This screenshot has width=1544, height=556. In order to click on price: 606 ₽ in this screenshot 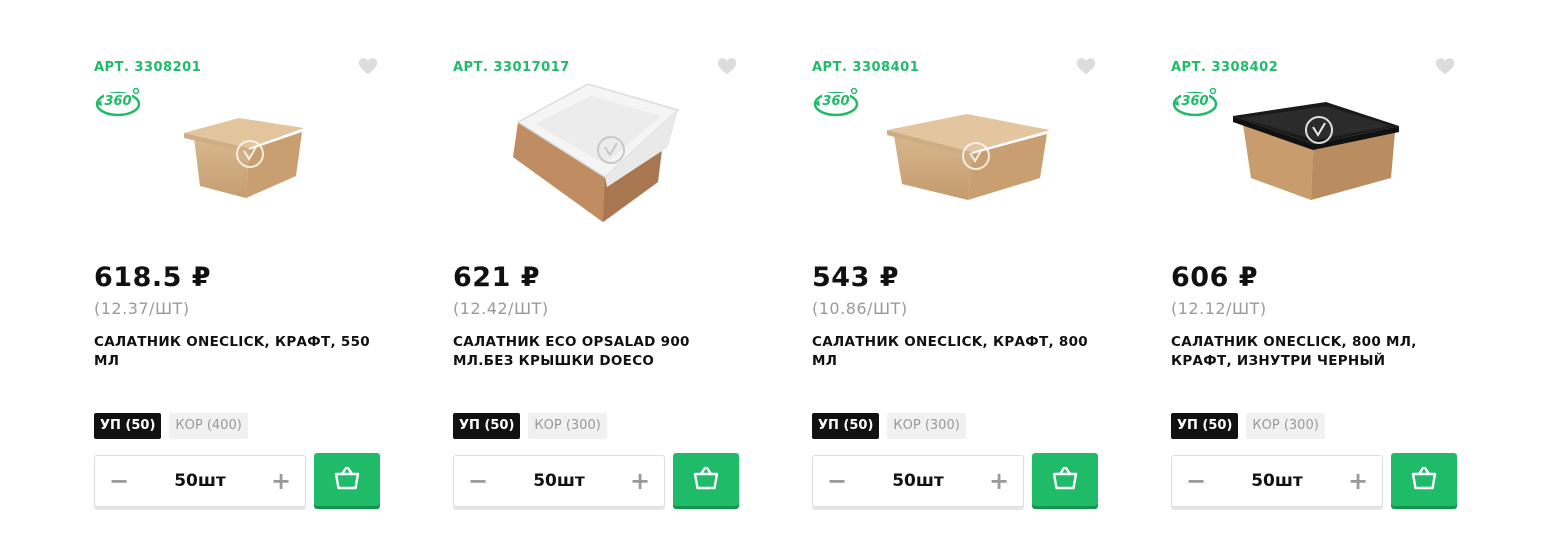, I will do `click(1215, 277)`.